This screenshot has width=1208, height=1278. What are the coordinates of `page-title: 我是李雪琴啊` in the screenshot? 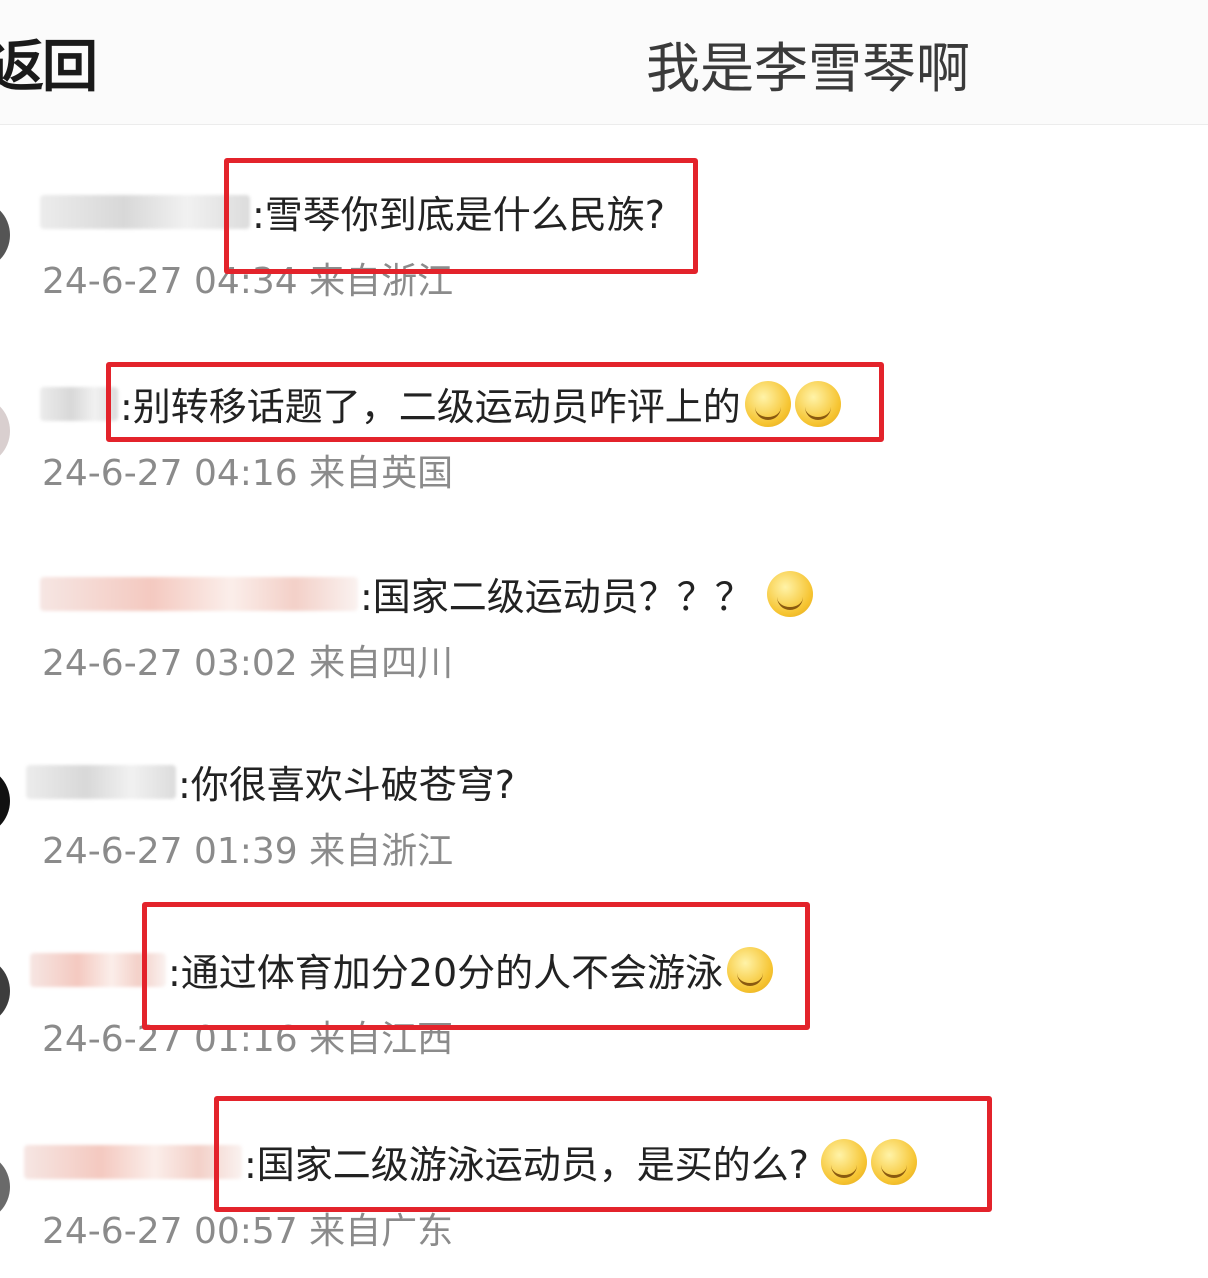 It's located at (808, 68).